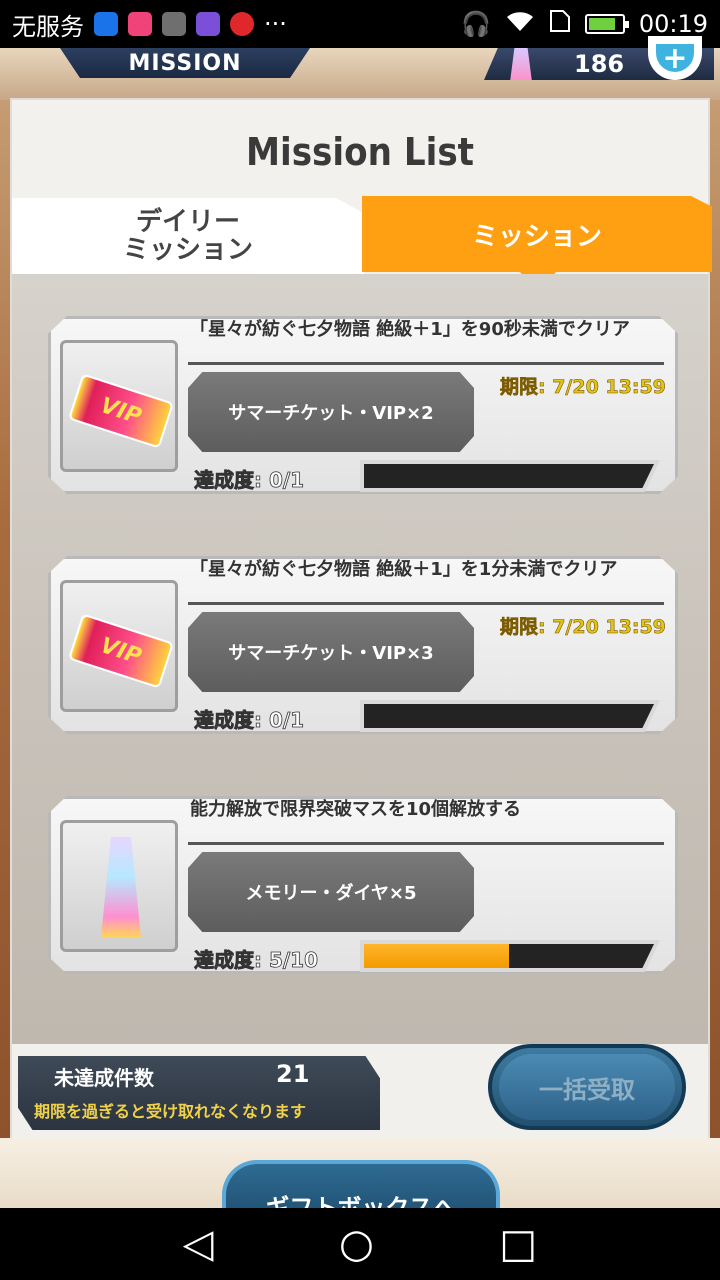 This screenshot has height=1280, width=720. What do you see at coordinates (360, 152) in the screenshot?
I see `panel-title: Mission List` at bounding box center [360, 152].